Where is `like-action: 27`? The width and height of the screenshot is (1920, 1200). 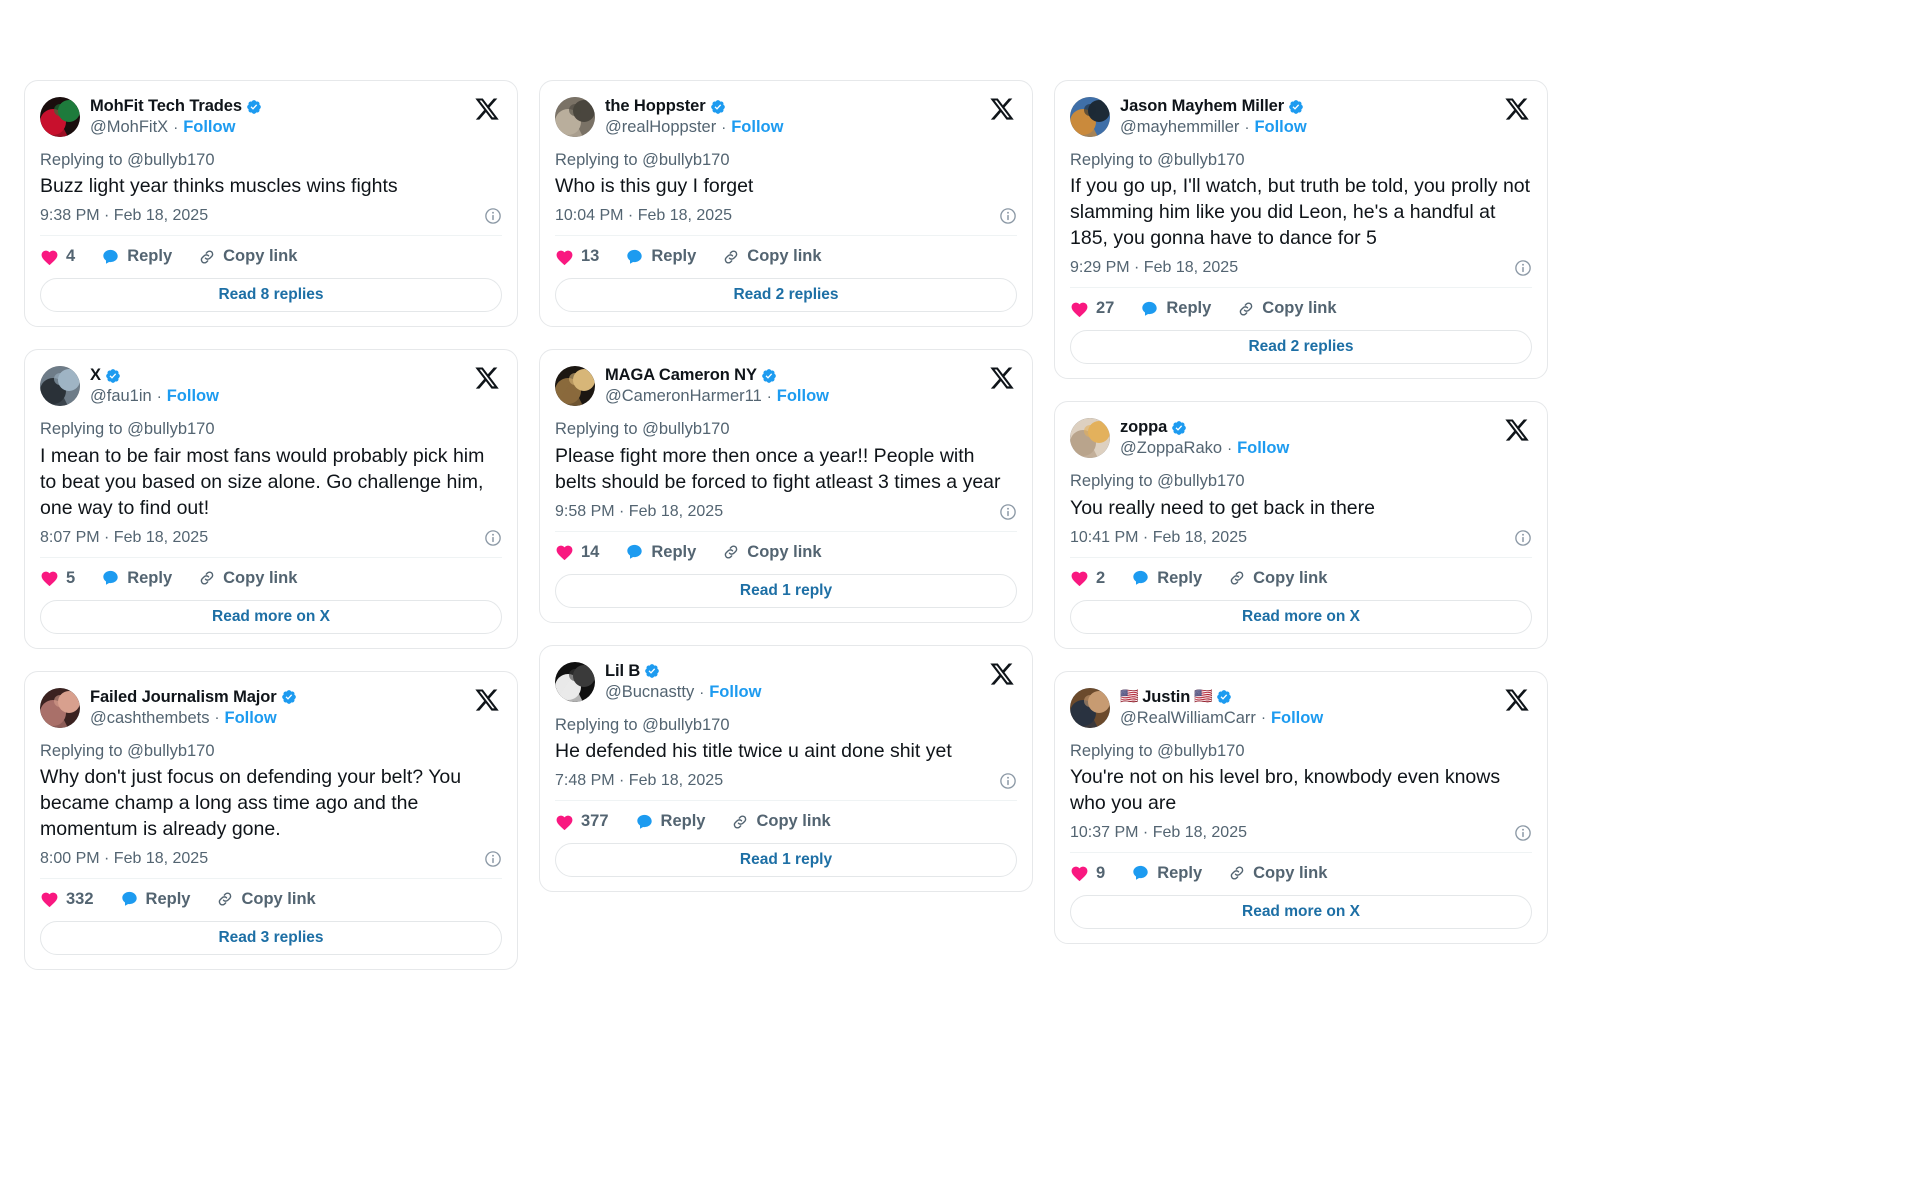
like-action: 27 is located at coordinates (1092, 308).